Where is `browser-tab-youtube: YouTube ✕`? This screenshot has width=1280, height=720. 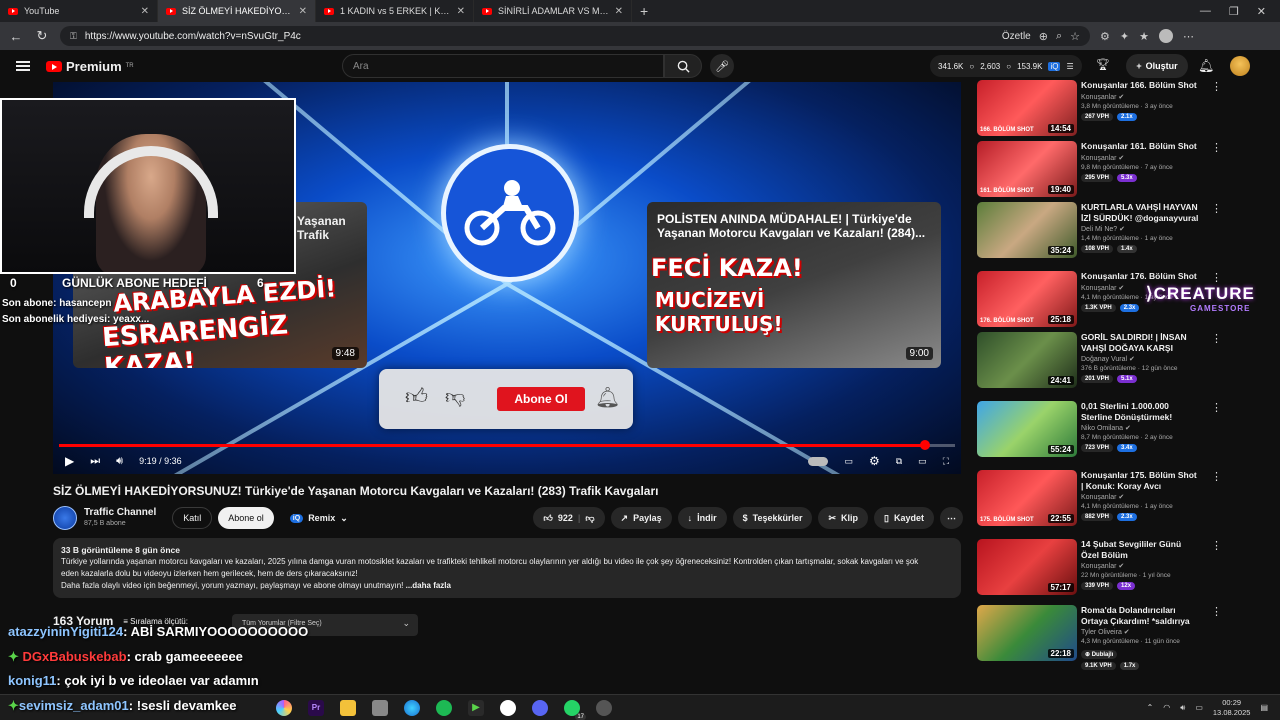 browser-tab-youtube: YouTube ✕ is located at coordinates (79, 11).